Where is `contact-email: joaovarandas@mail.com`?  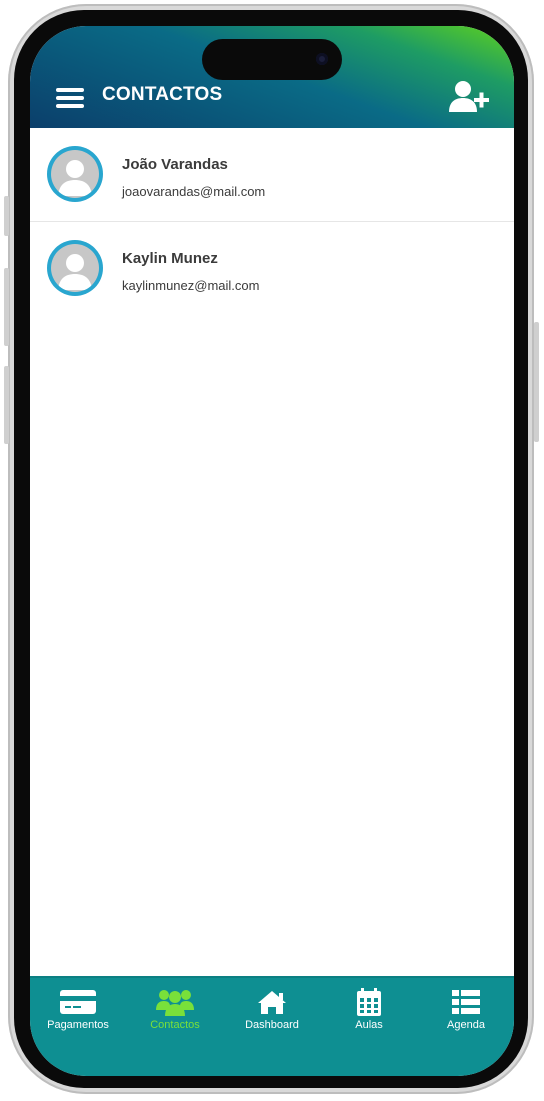 contact-email: joaovarandas@mail.com is located at coordinates (194, 191).